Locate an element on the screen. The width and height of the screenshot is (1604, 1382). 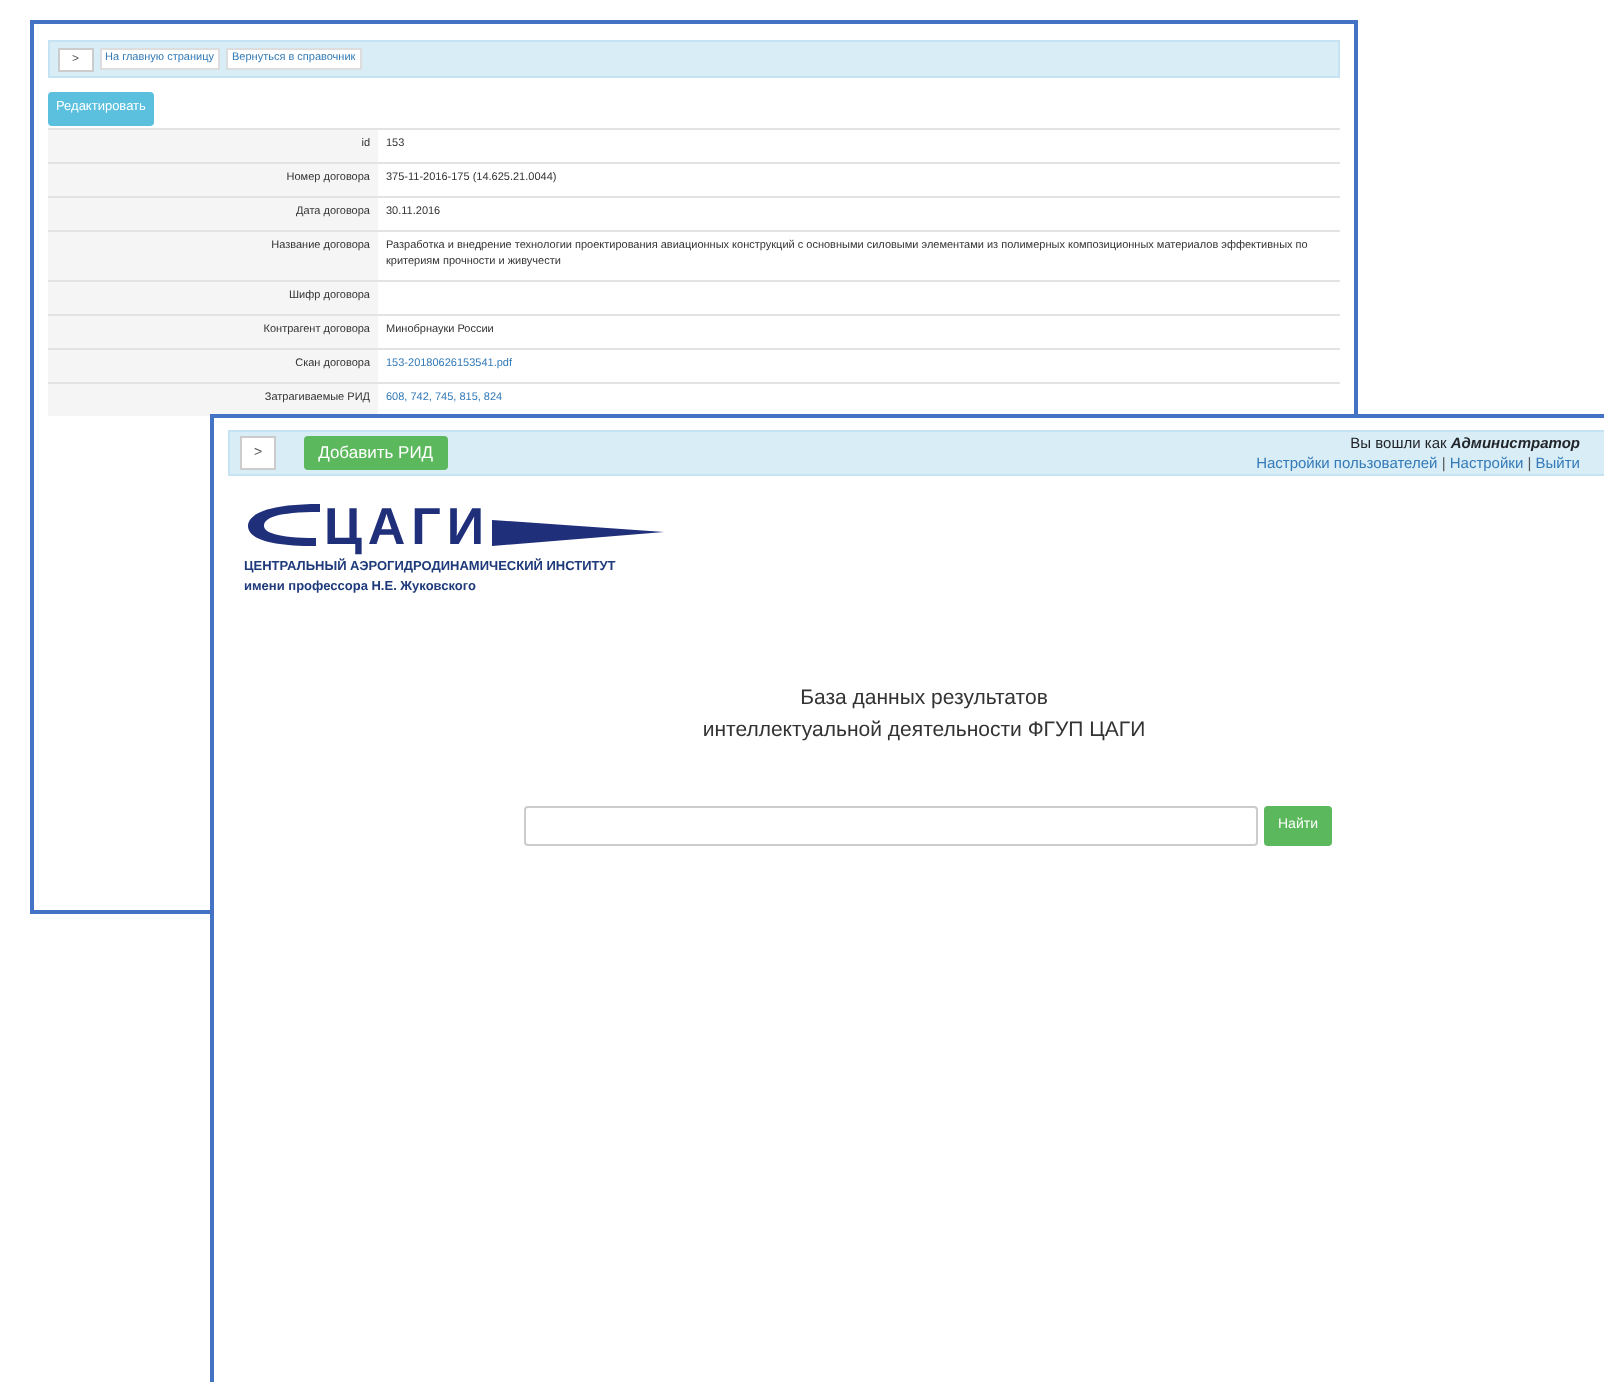
add-button: Добавить РИД is located at coordinates (376, 453).